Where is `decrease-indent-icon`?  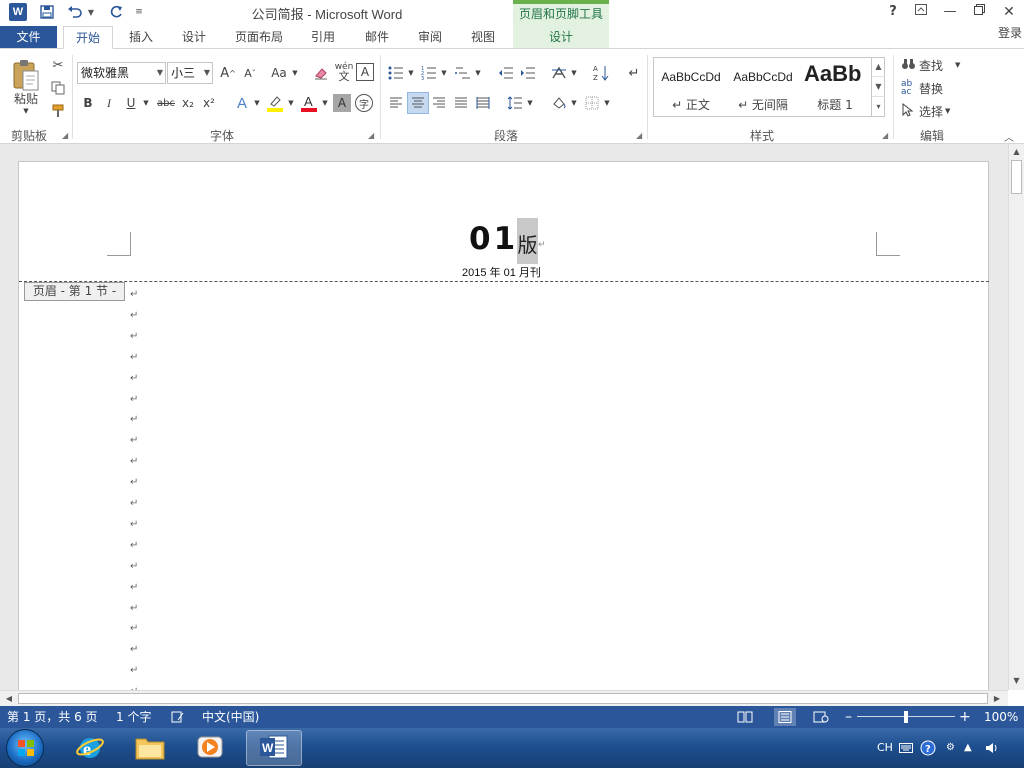 decrease-indent-icon is located at coordinates (506, 73).